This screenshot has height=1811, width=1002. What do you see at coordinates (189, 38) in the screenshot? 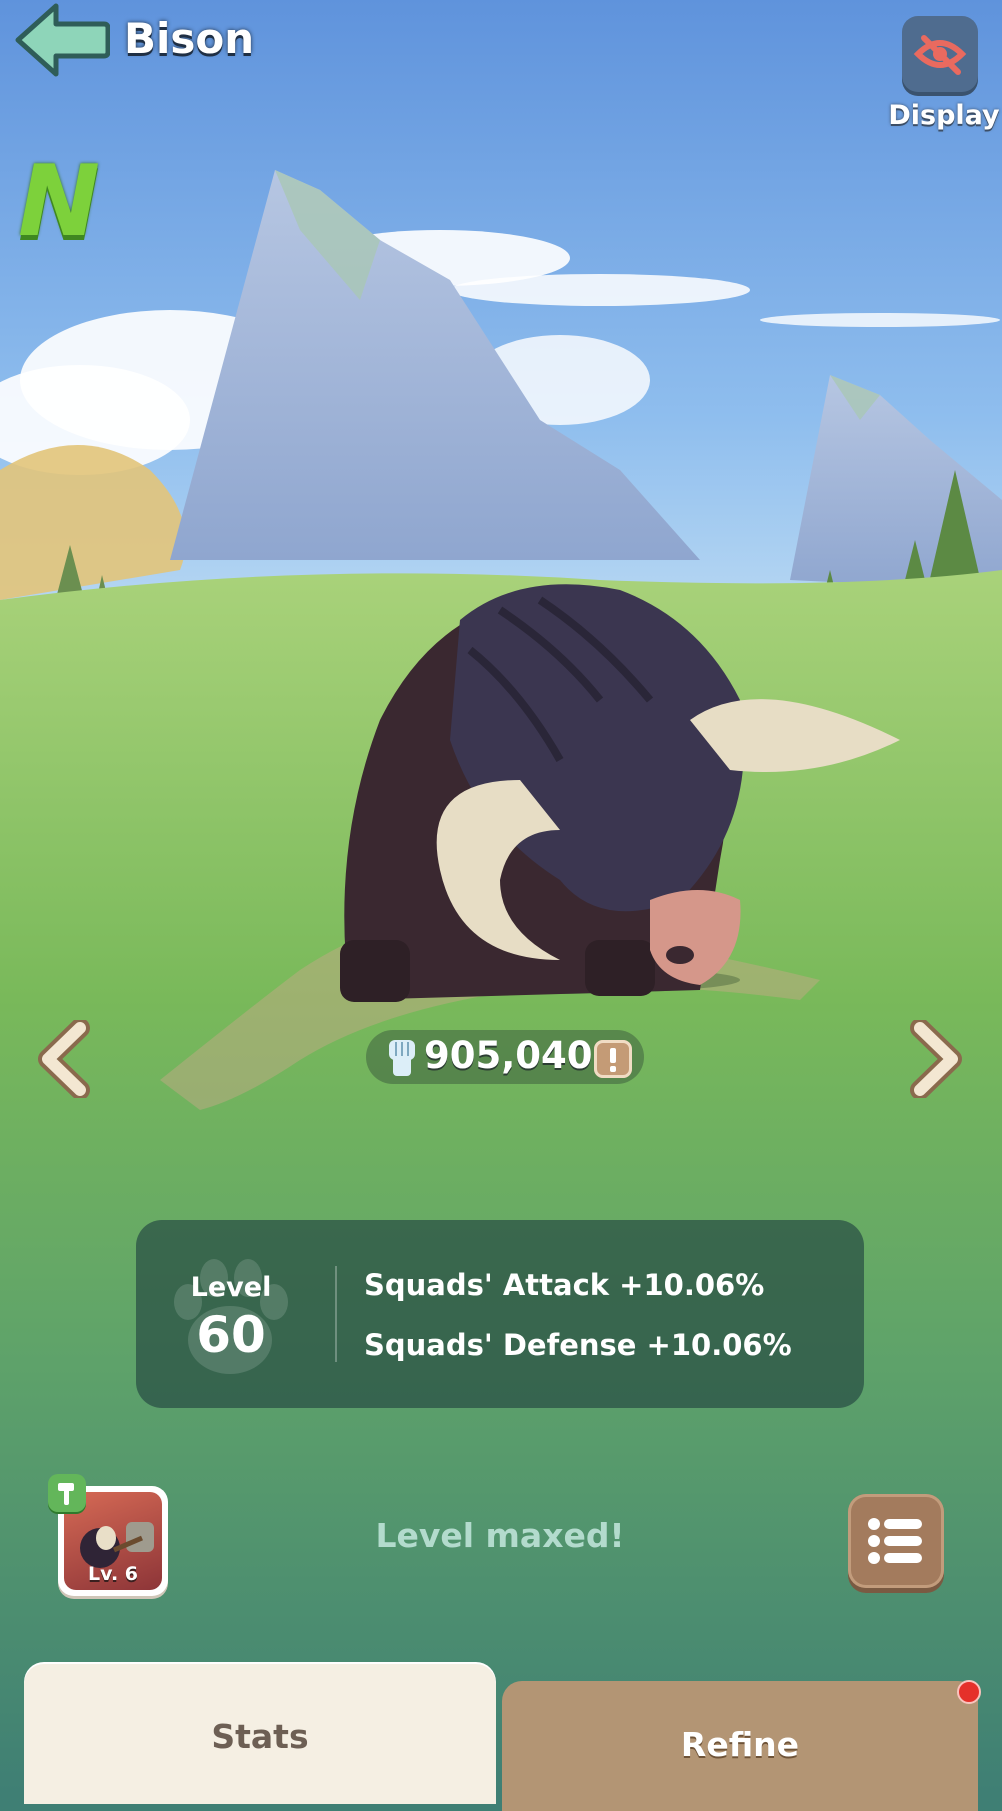
I see `page-title: Bison` at bounding box center [189, 38].